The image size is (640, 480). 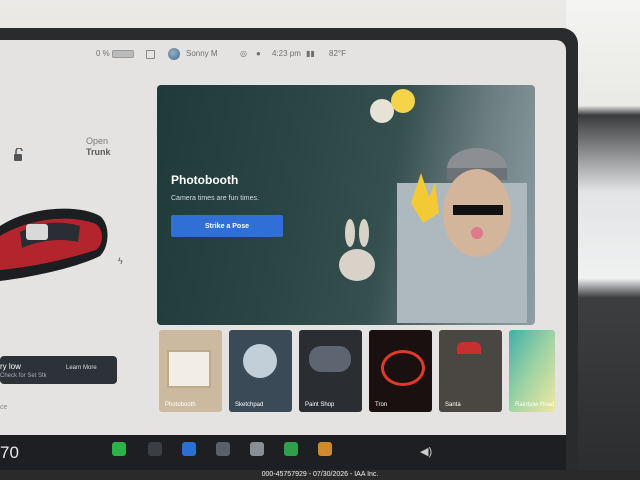 What do you see at coordinates (123, 54) in the screenshot?
I see `battery-icon` at bounding box center [123, 54].